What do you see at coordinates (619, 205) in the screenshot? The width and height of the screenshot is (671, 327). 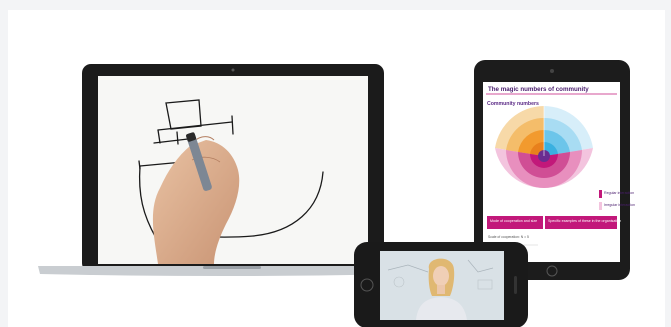 I see `legend-irregular-label: Irregular interaction` at bounding box center [619, 205].